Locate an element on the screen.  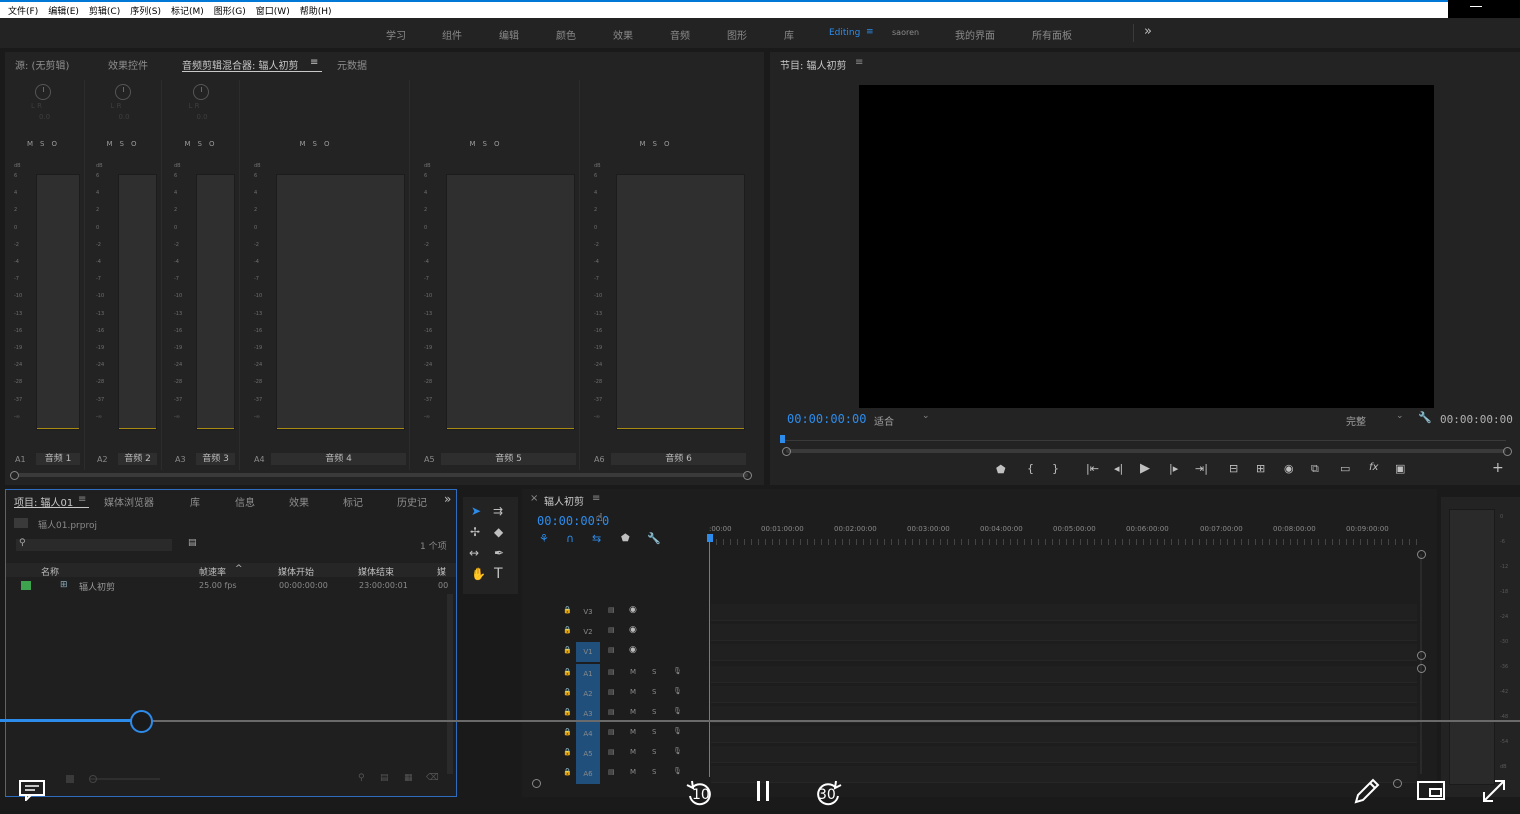
ripple-edit-tool-icon: ✢ is located at coordinates (475, 532).